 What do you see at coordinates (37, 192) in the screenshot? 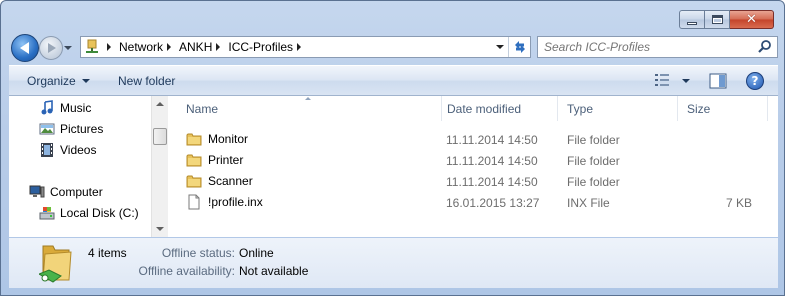
I see `computer-icon` at bounding box center [37, 192].